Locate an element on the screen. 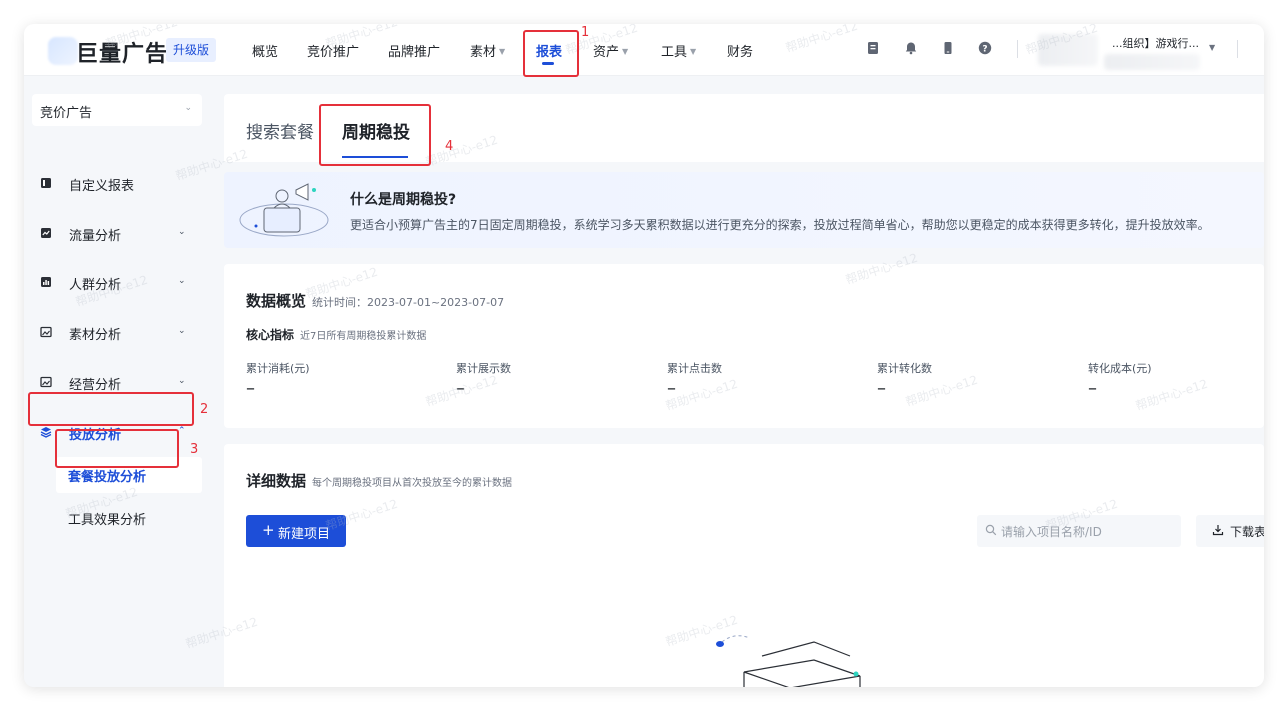  sidebar-item-traffic-analysis: 流量分析 ⌄ is located at coordinates (119, 234).